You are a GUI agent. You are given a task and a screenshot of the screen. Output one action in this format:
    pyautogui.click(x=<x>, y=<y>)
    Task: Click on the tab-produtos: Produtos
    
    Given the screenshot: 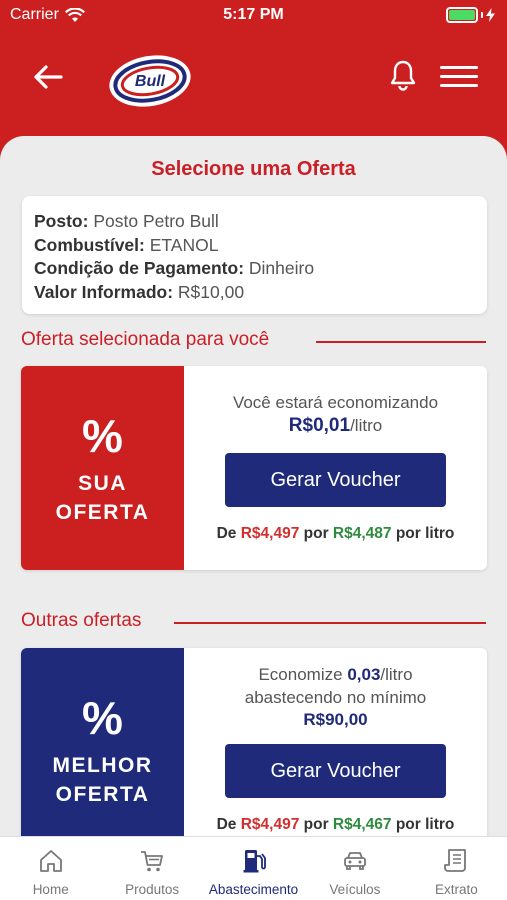 What is the action you would take?
    pyautogui.click(x=151, y=868)
    